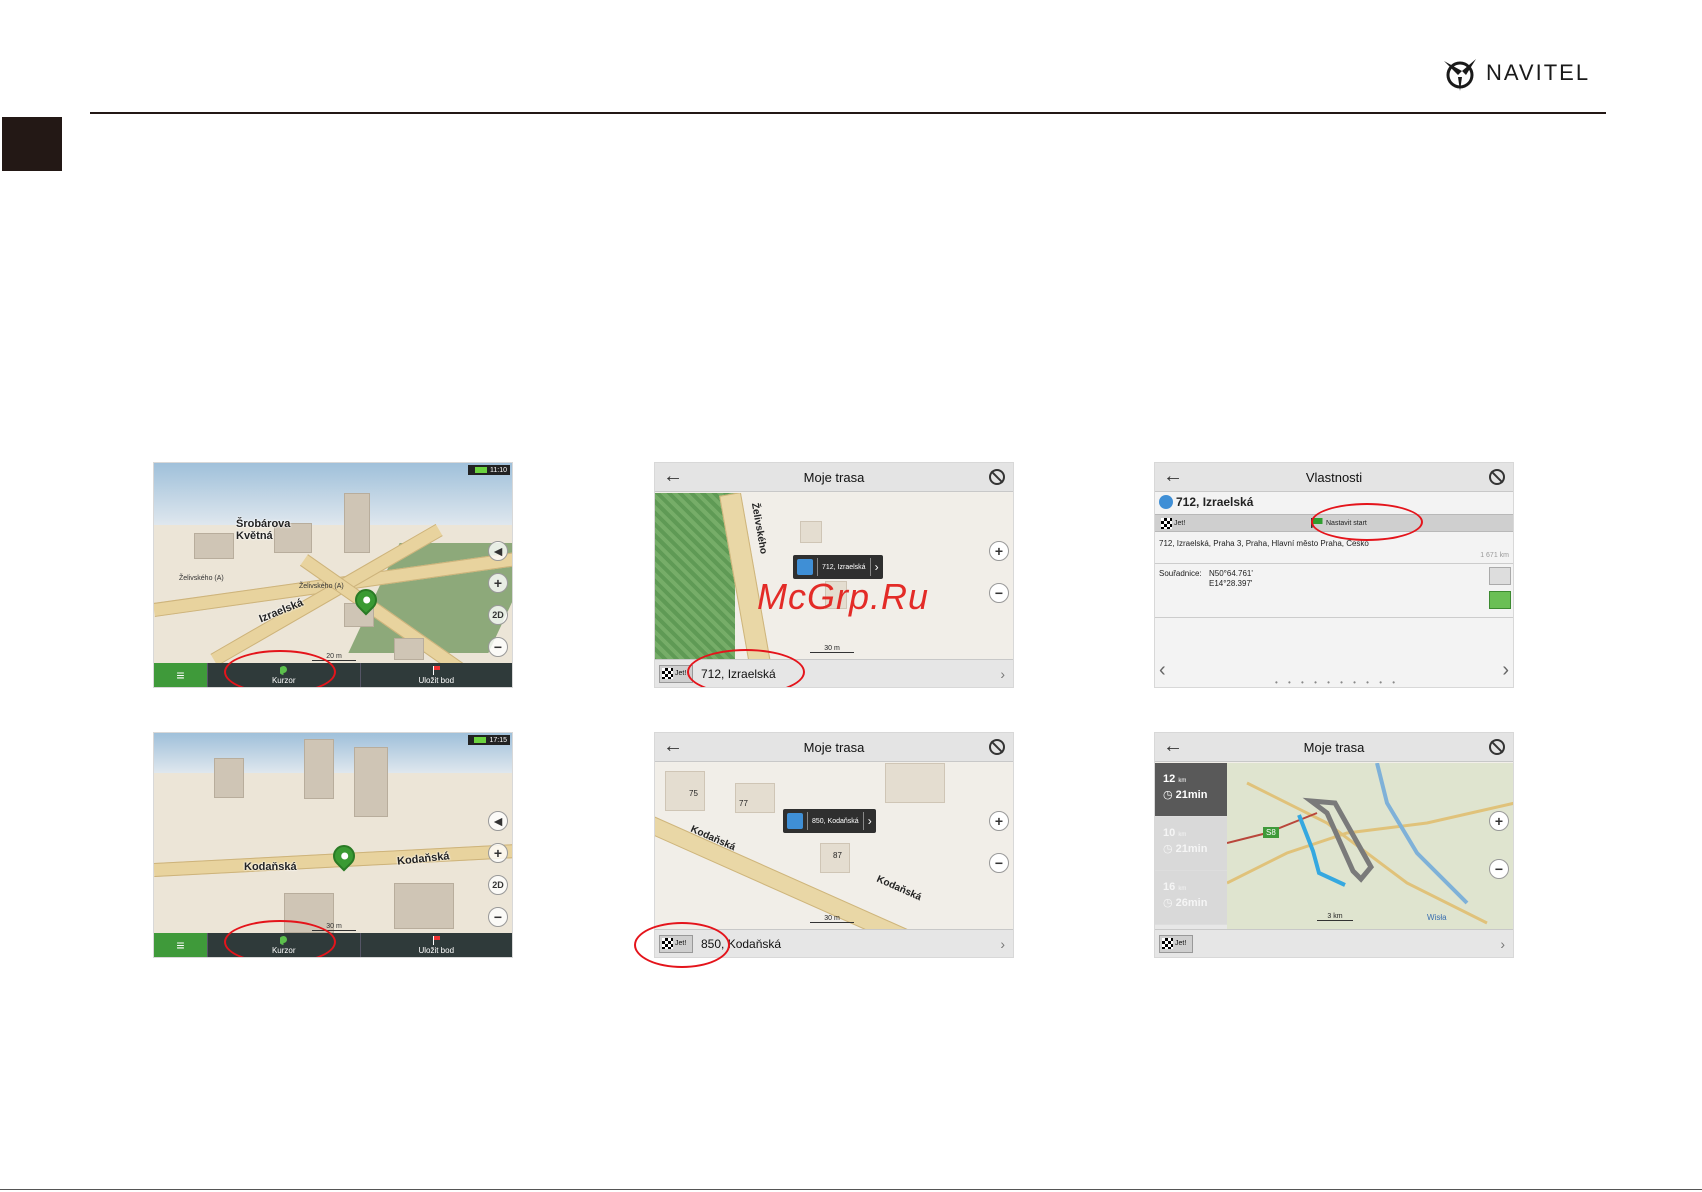 The height and width of the screenshot is (1192, 1702). What do you see at coordinates (848, 113) in the screenshot?
I see `header-rule` at bounding box center [848, 113].